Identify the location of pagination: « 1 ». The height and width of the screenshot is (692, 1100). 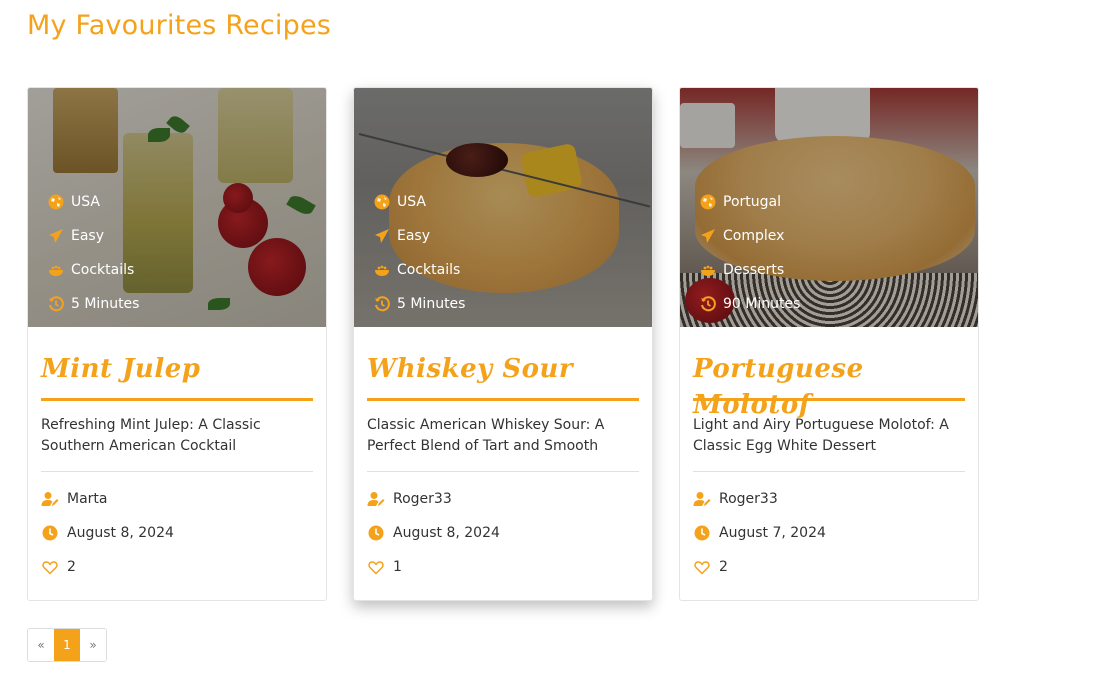
(67, 645).